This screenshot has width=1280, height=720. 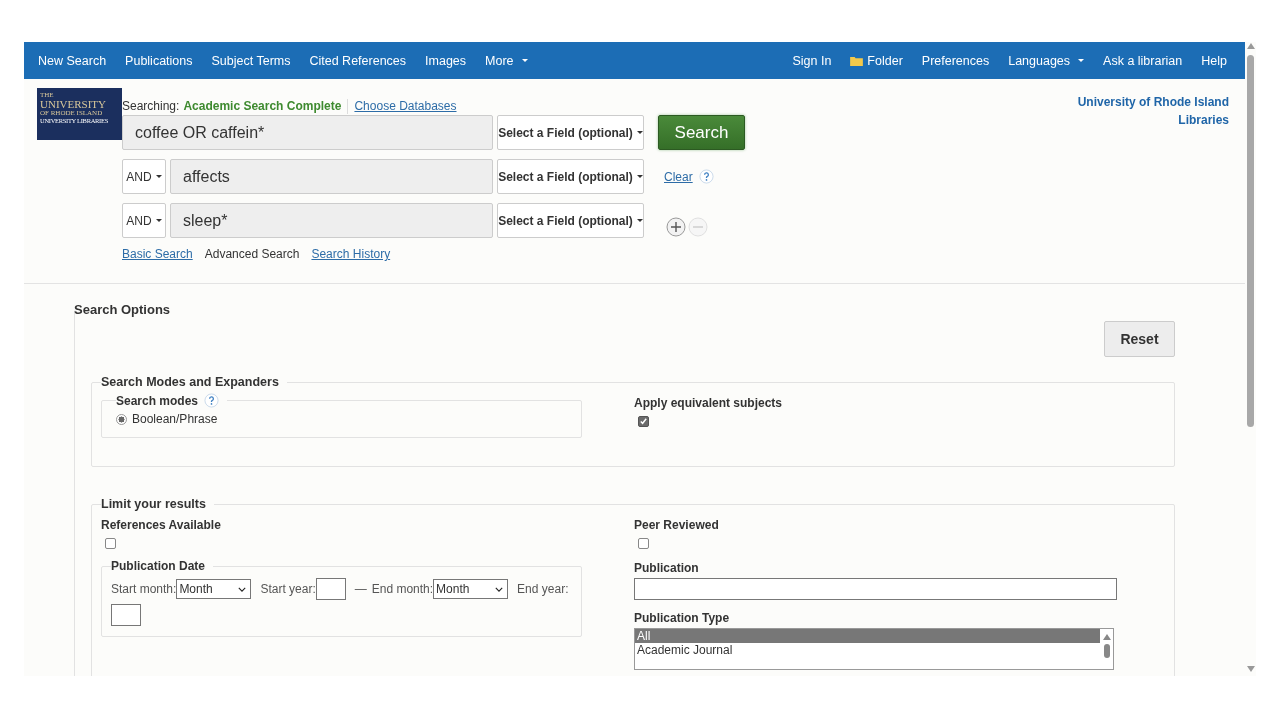 I want to click on database-name: Academic Search Complete, so click(x=262, y=106).